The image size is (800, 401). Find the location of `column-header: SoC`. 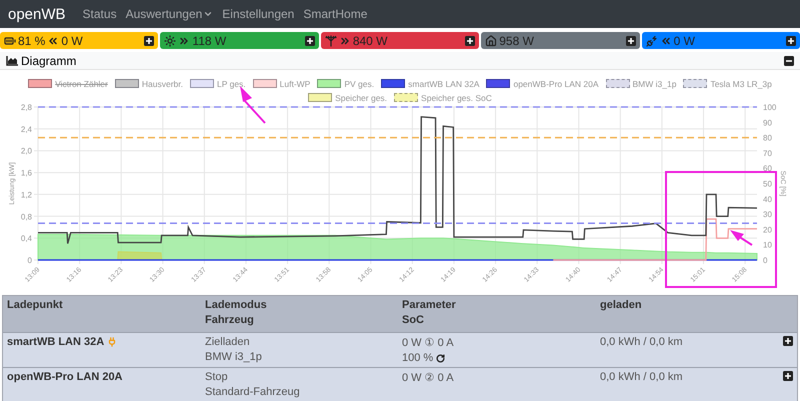

column-header: SoC is located at coordinates (413, 320).